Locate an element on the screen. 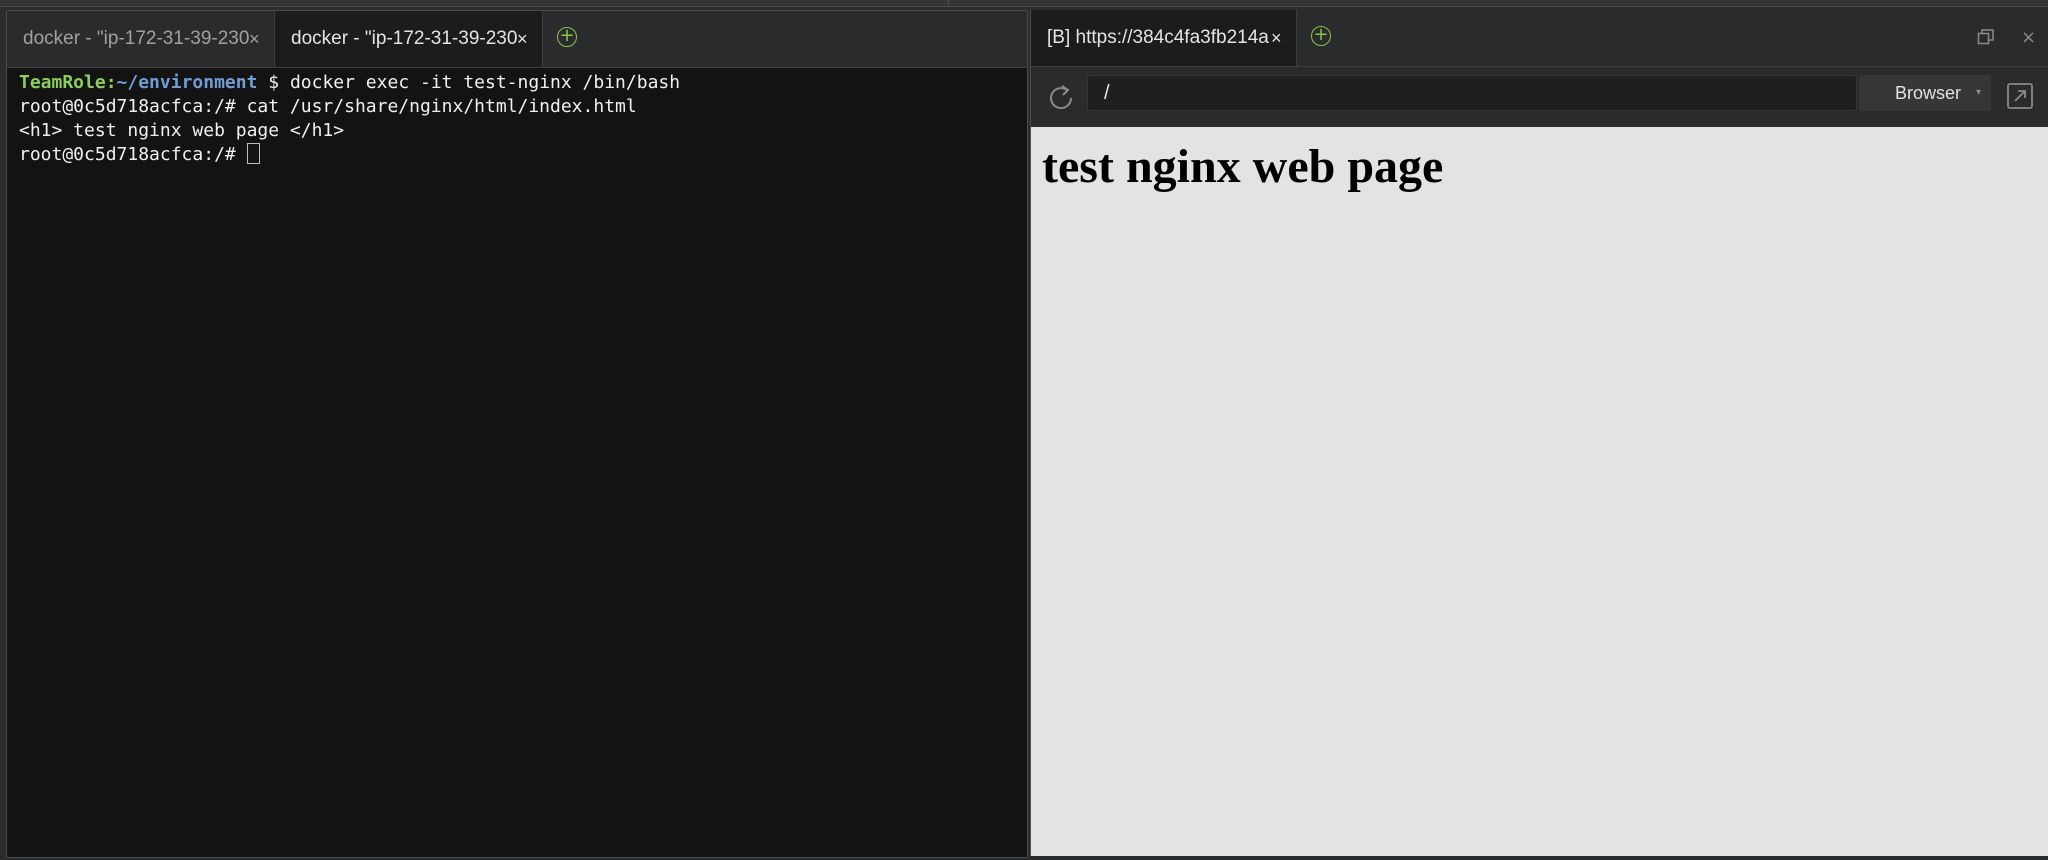 The width and height of the screenshot is (2048, 860). terminal-line: root@0c5d718acfca:/# is located at coordinates (520, 155).